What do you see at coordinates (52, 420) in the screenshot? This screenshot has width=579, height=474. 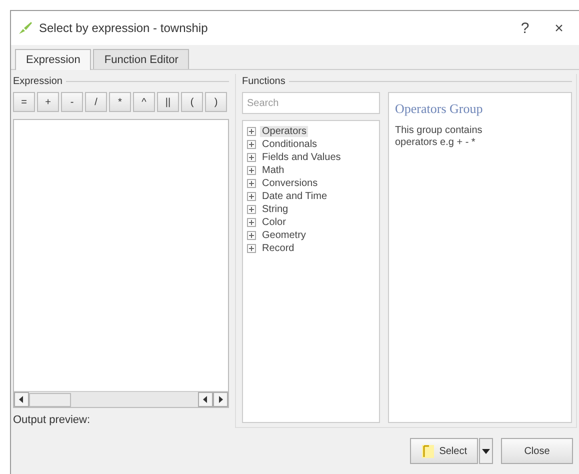 I see `output-preview-label: Output preview:` at bounding box center [52, 420].